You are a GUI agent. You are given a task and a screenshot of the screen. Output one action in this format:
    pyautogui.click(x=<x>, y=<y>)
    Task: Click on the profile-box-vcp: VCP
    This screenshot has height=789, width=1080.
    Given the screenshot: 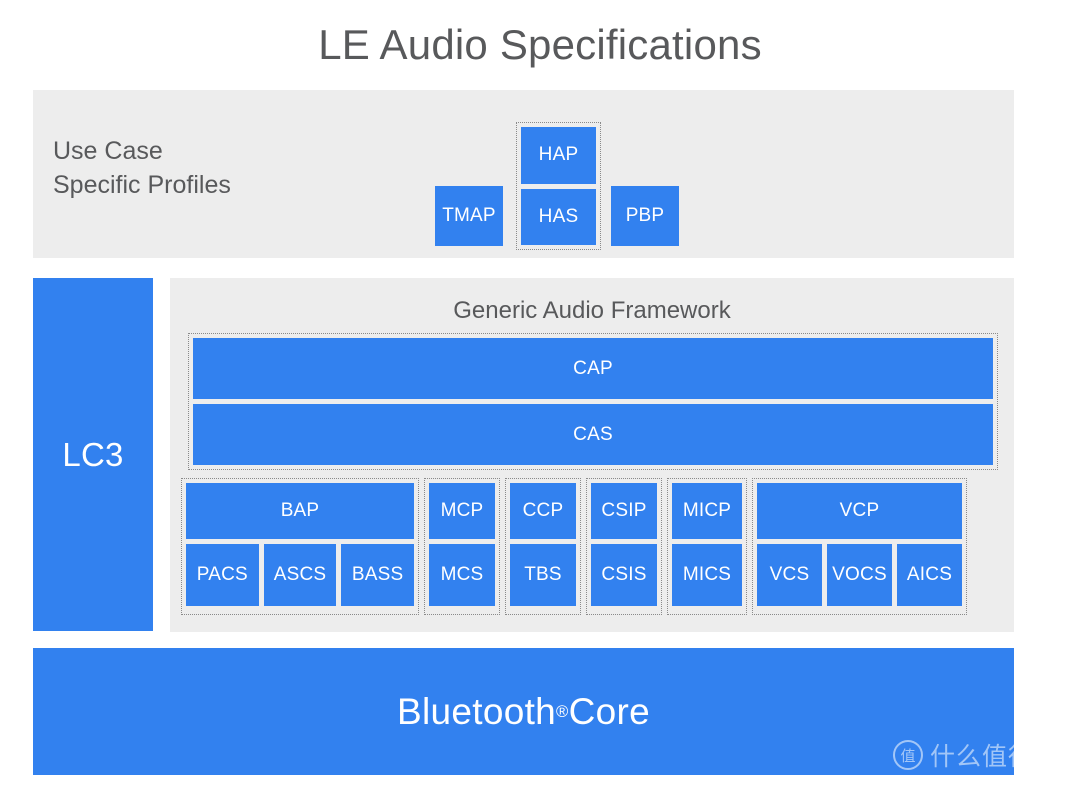 What is the action you would take?
    pyautogui.click(x=859, y=511)
    